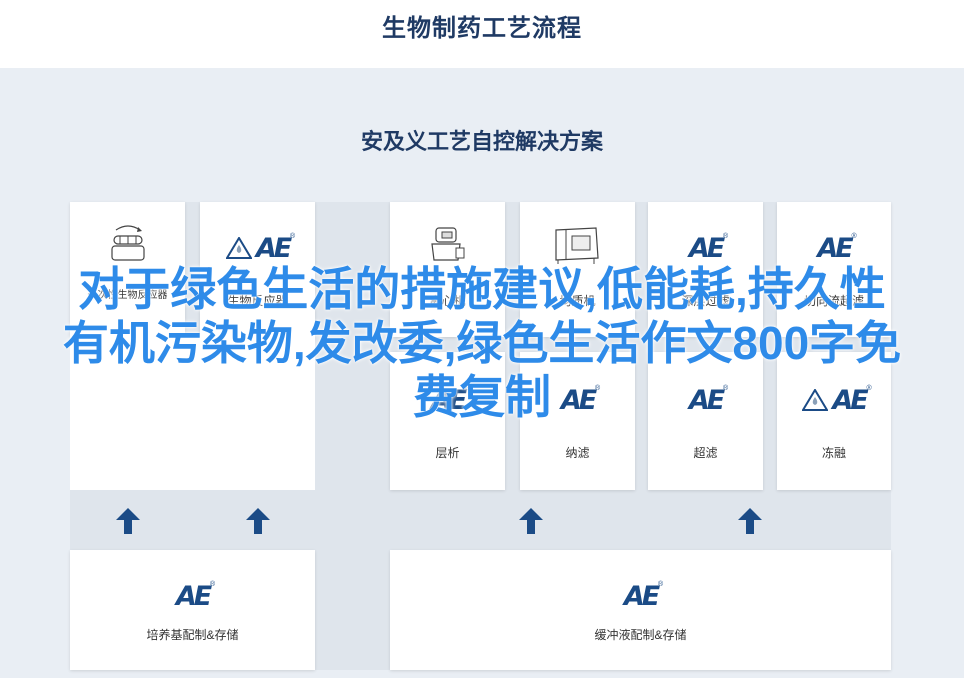  What do you see at coordinates (705, 453) in the screenshot?
I see `card-label: 超滤` at bounding box center [705, 453].